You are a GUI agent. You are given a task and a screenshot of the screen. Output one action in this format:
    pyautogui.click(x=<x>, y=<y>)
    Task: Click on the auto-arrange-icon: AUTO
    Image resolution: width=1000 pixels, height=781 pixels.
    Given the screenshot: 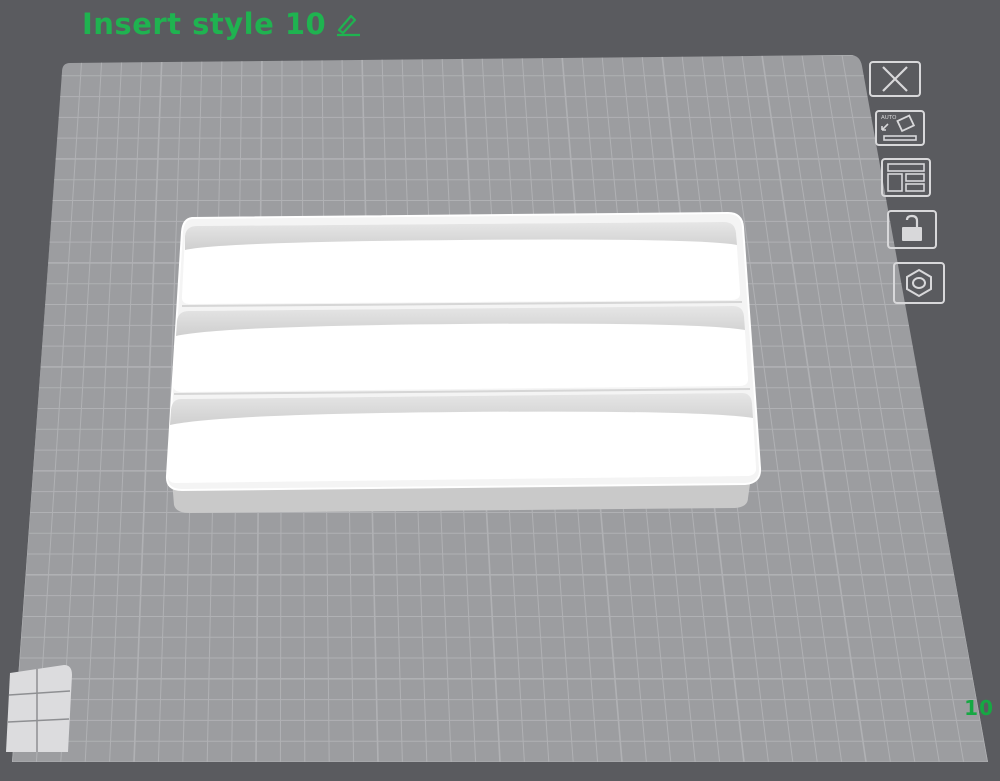 What is the action you would take?
    pyautogui.click(x=900, y=130)
    